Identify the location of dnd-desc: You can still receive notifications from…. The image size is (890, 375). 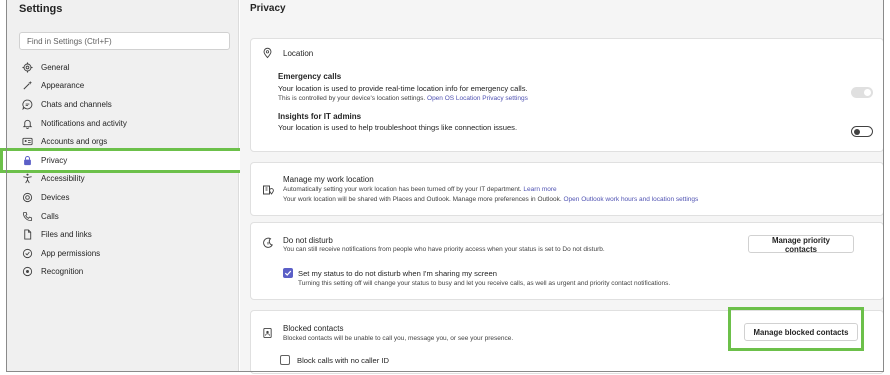
(444, 249).